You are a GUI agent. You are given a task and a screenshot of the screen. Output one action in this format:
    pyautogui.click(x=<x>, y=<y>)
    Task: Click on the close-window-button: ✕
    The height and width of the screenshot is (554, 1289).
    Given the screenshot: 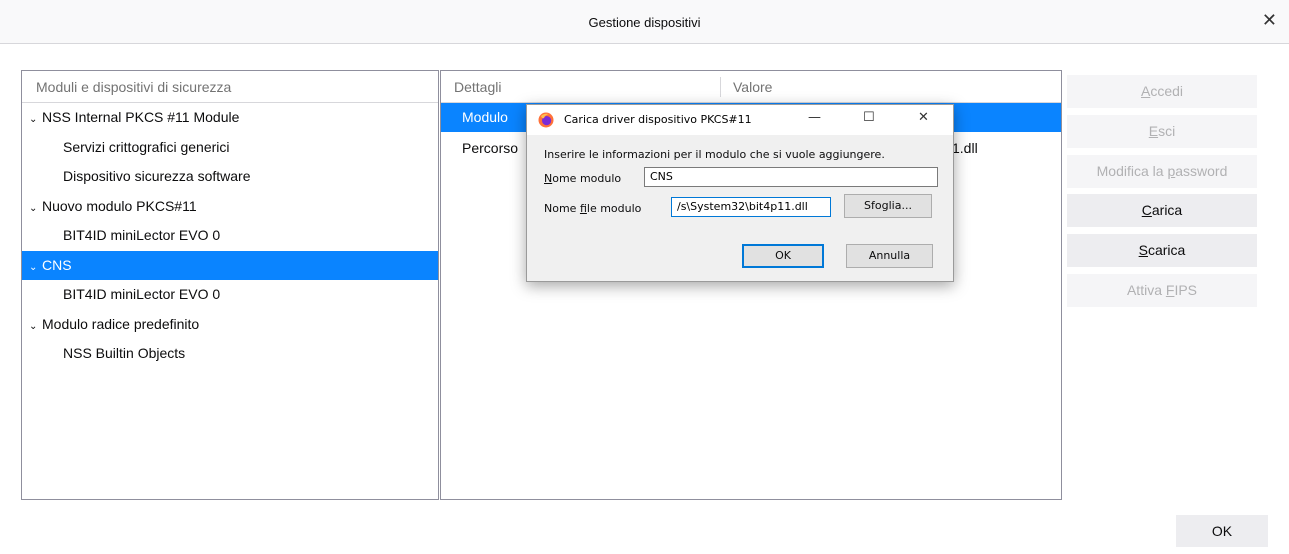 What is the action you would take?
    pyautogui.click(x=1269, y=20)
    